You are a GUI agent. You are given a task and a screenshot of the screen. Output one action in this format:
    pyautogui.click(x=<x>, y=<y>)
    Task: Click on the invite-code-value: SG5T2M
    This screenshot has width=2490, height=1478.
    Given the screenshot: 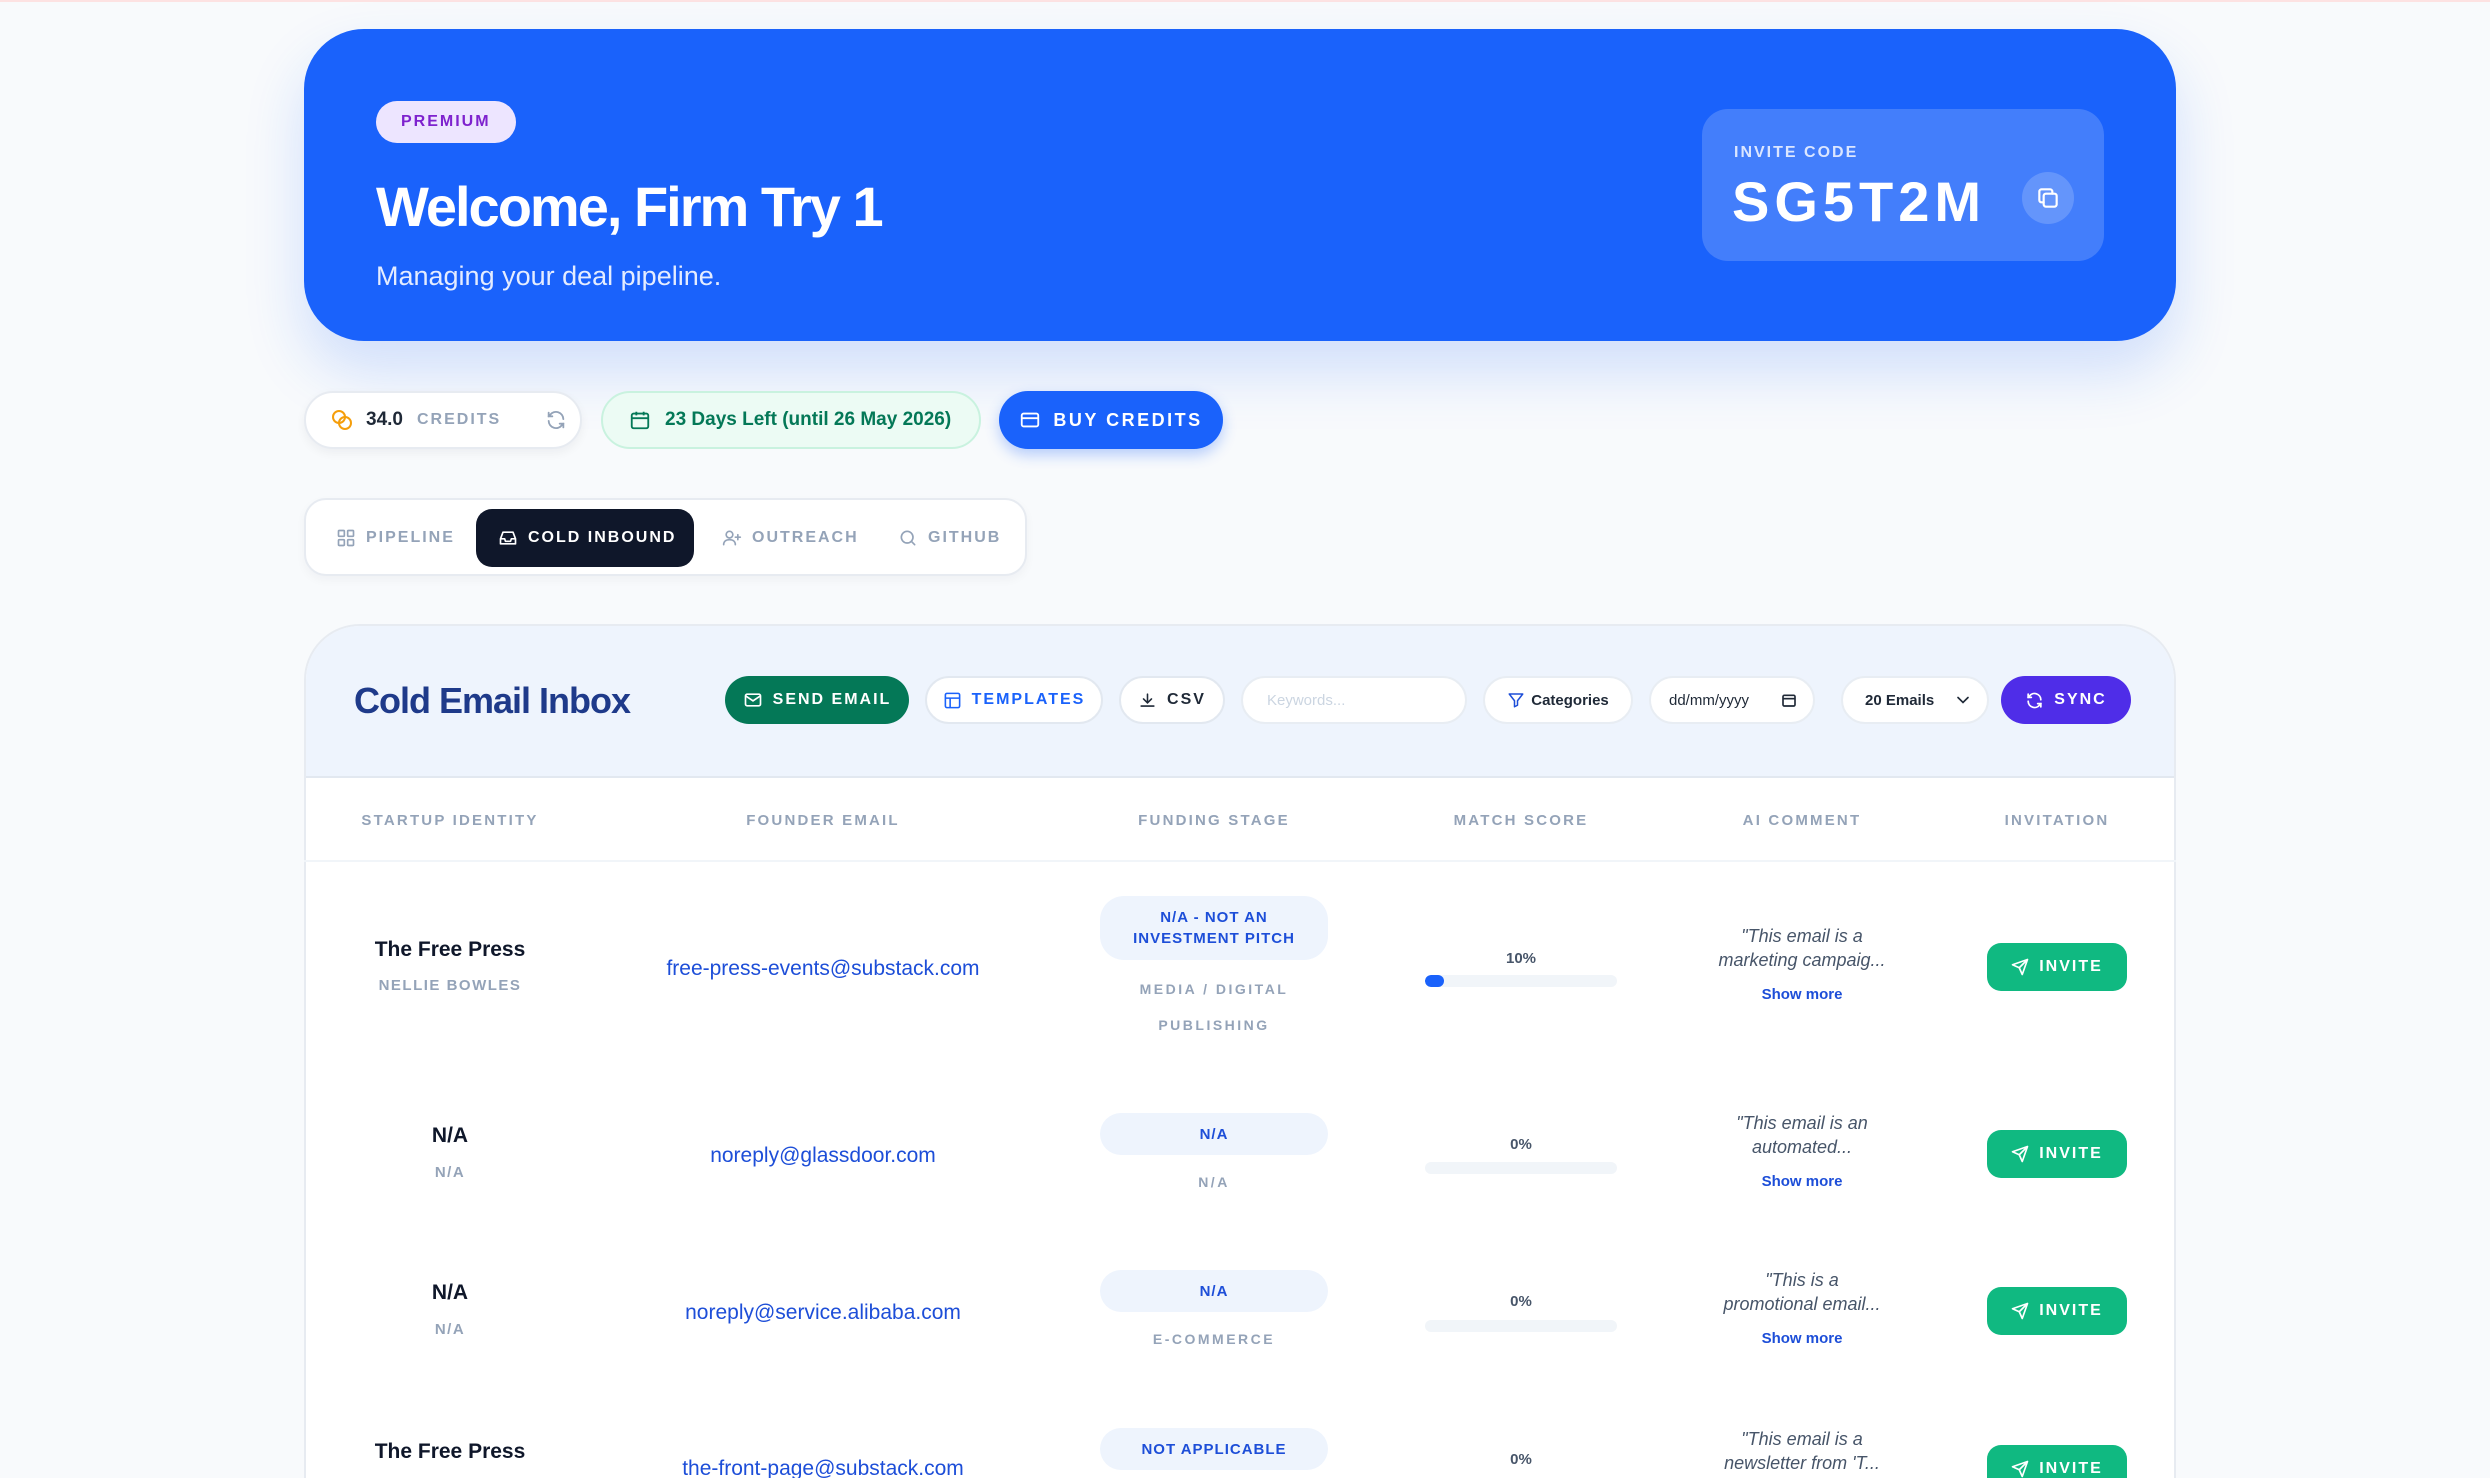 What is the action you would take?
    pyautogui.click(x=1859, y=201)
    